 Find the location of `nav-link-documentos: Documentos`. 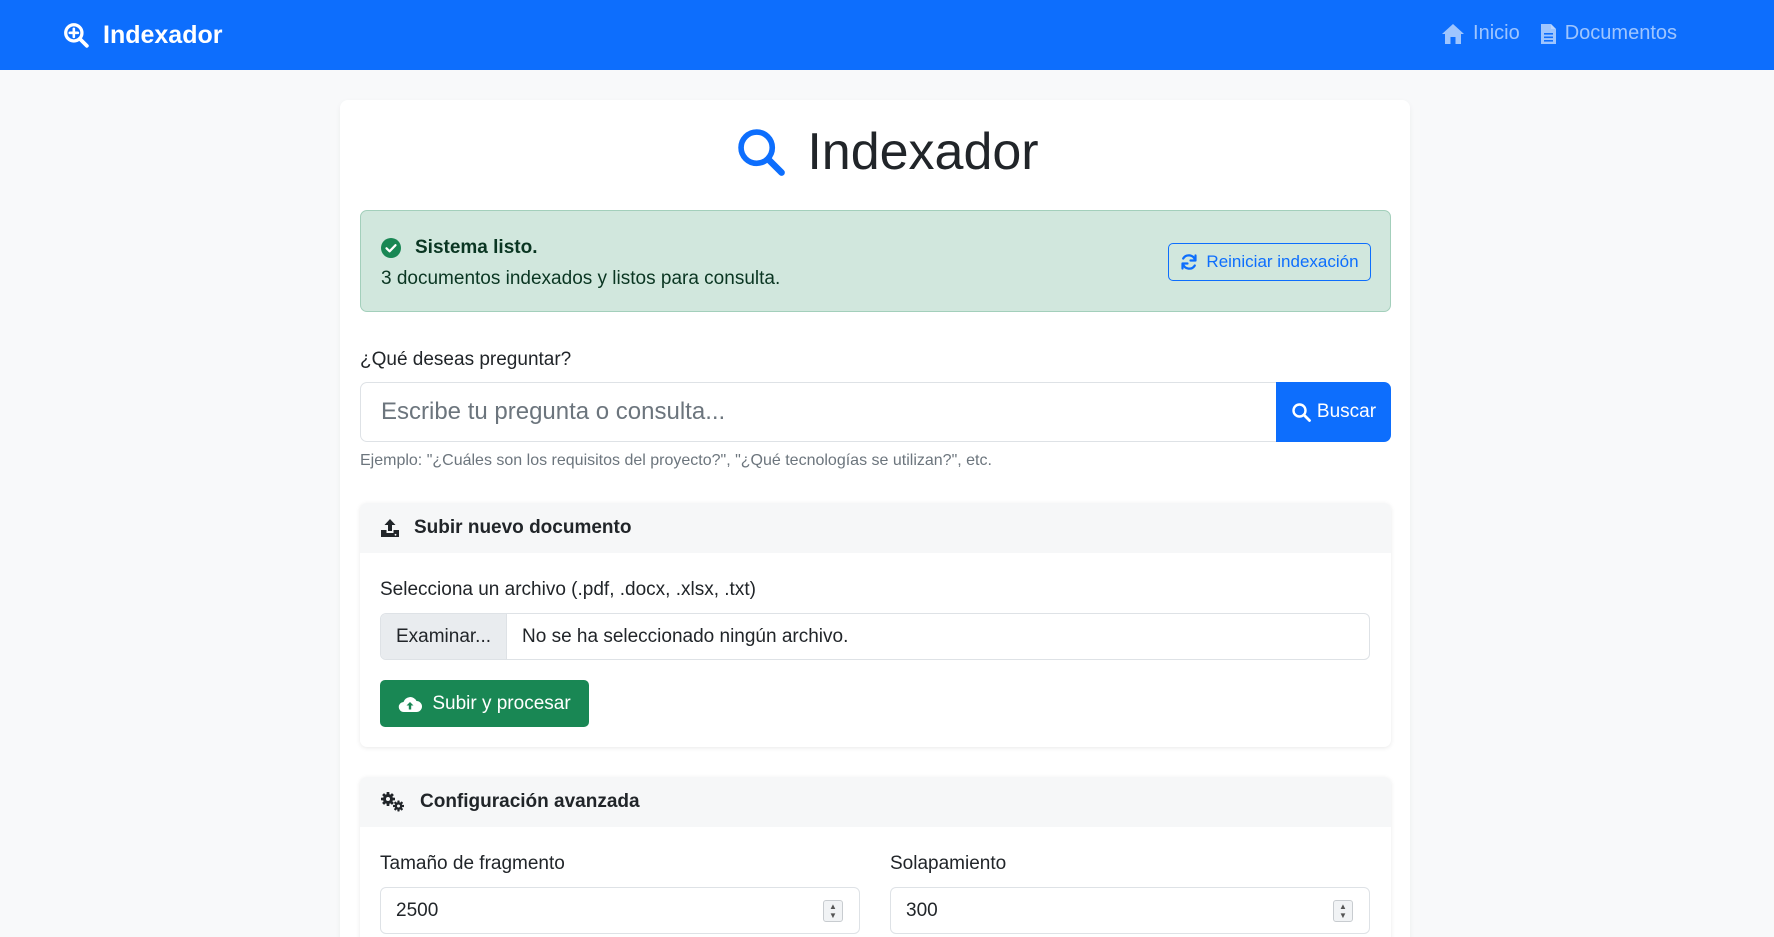

nav-link-documentos: Documentos is located at coordinates (1608, 33).